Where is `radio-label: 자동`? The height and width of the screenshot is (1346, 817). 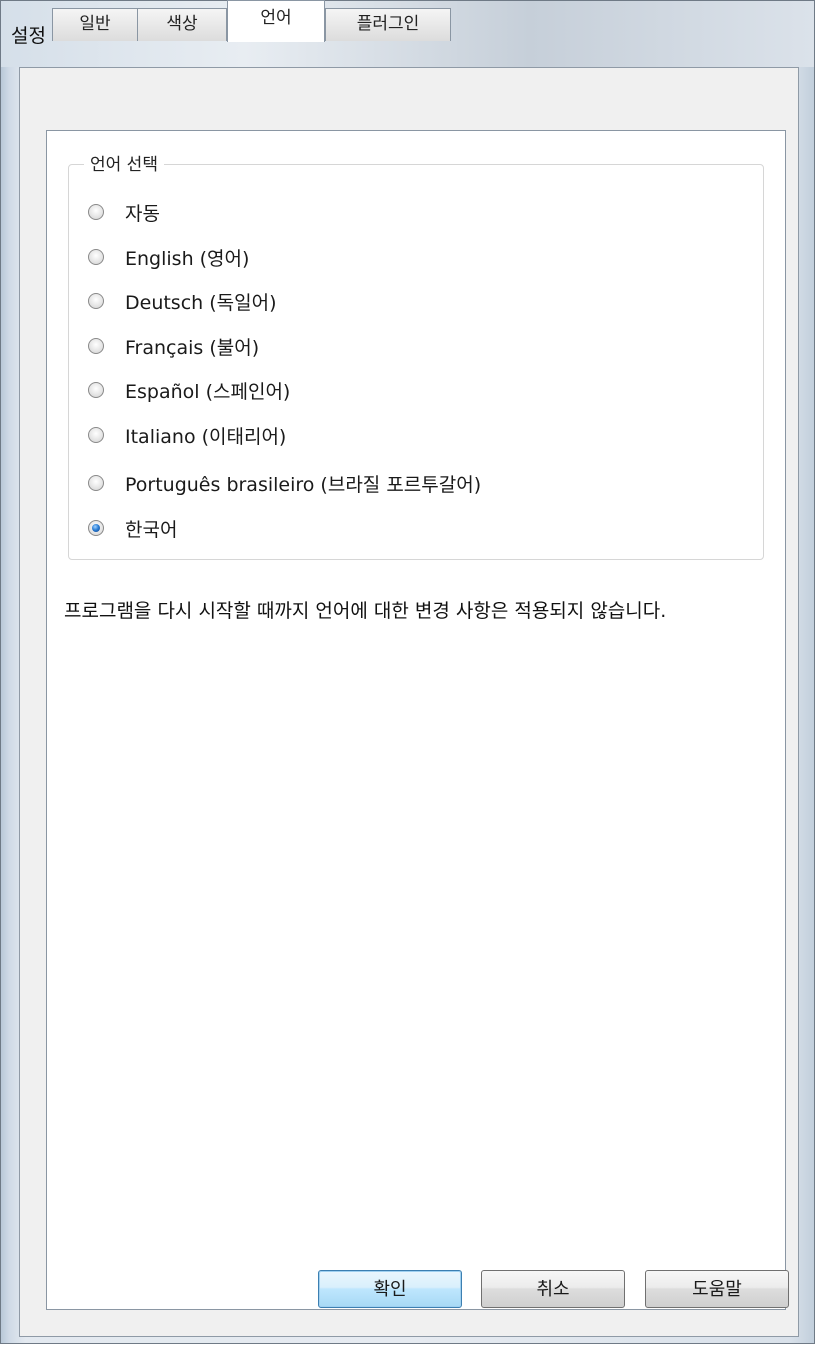 radio-label: 자동 is located at coordinates (142, 213).